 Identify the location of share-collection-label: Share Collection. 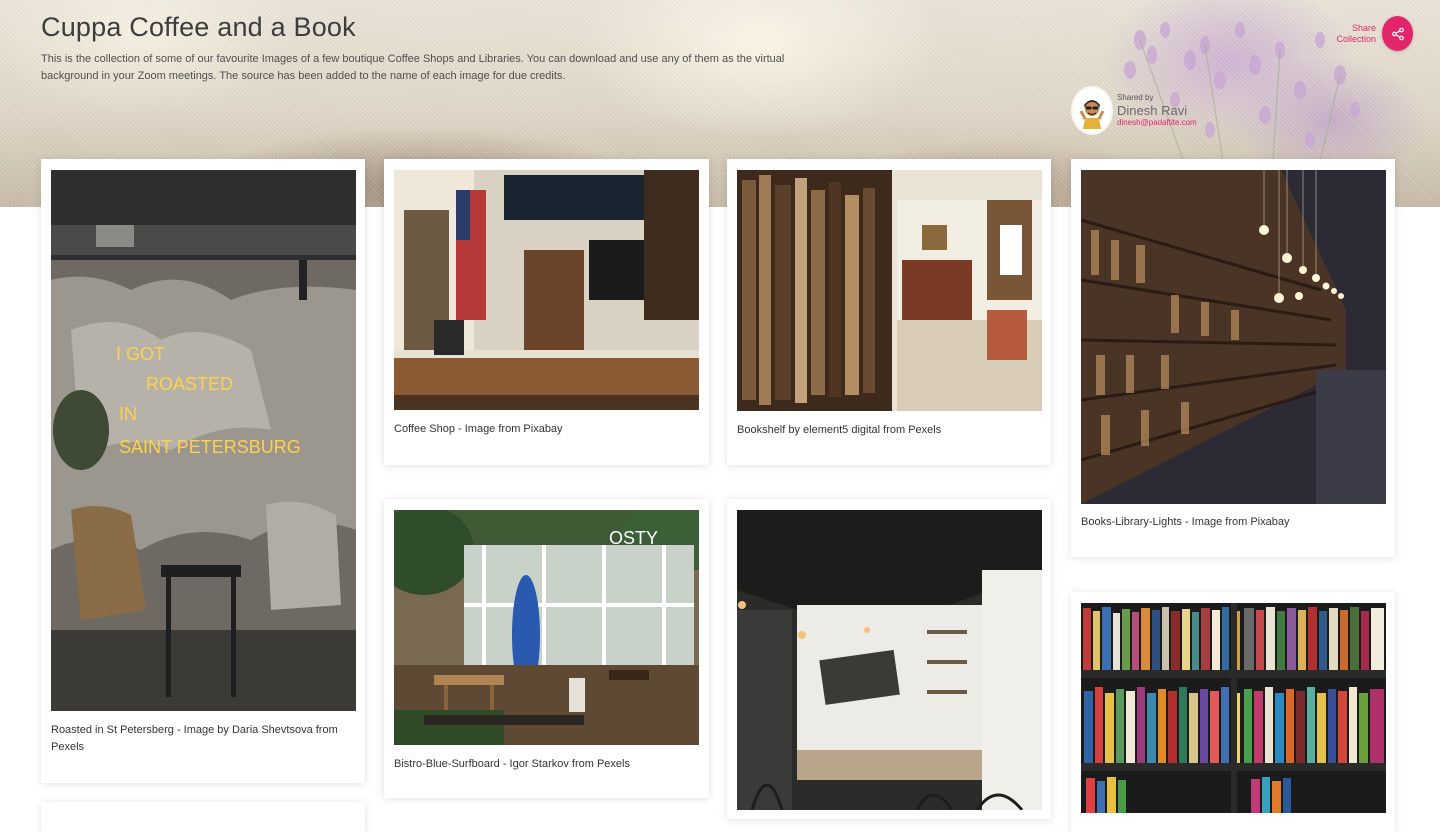
(1356, 33).